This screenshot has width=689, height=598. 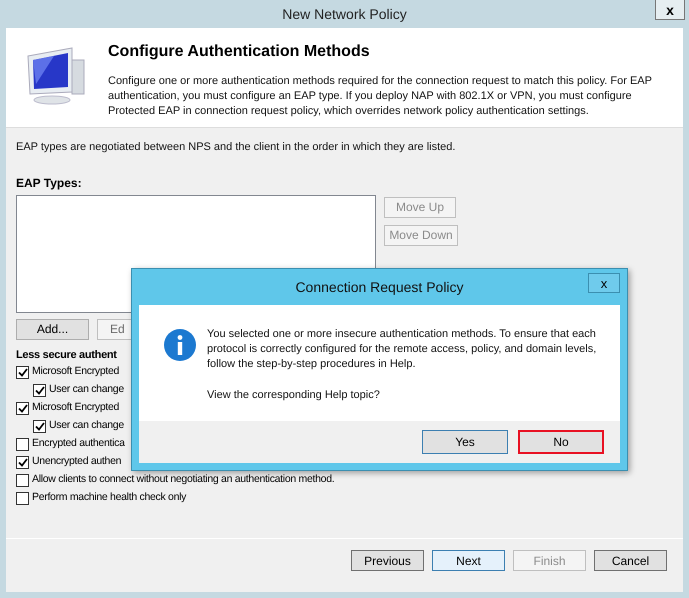 I want to click on dialog-question: View the corresponding Help topic?, so click(x=294, y=395).